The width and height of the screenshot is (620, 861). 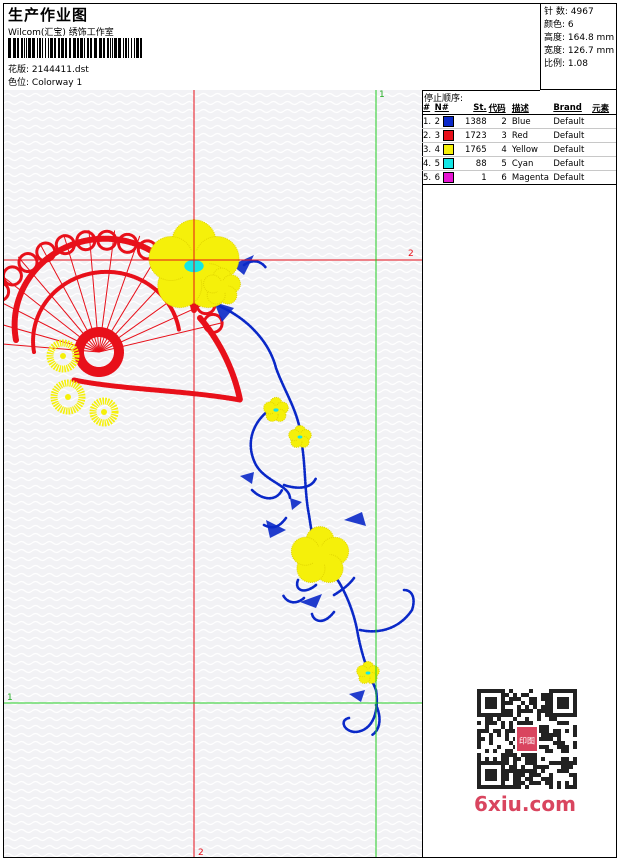 I want to click on guide-label-h1: 1, so click(x=10, y=698).